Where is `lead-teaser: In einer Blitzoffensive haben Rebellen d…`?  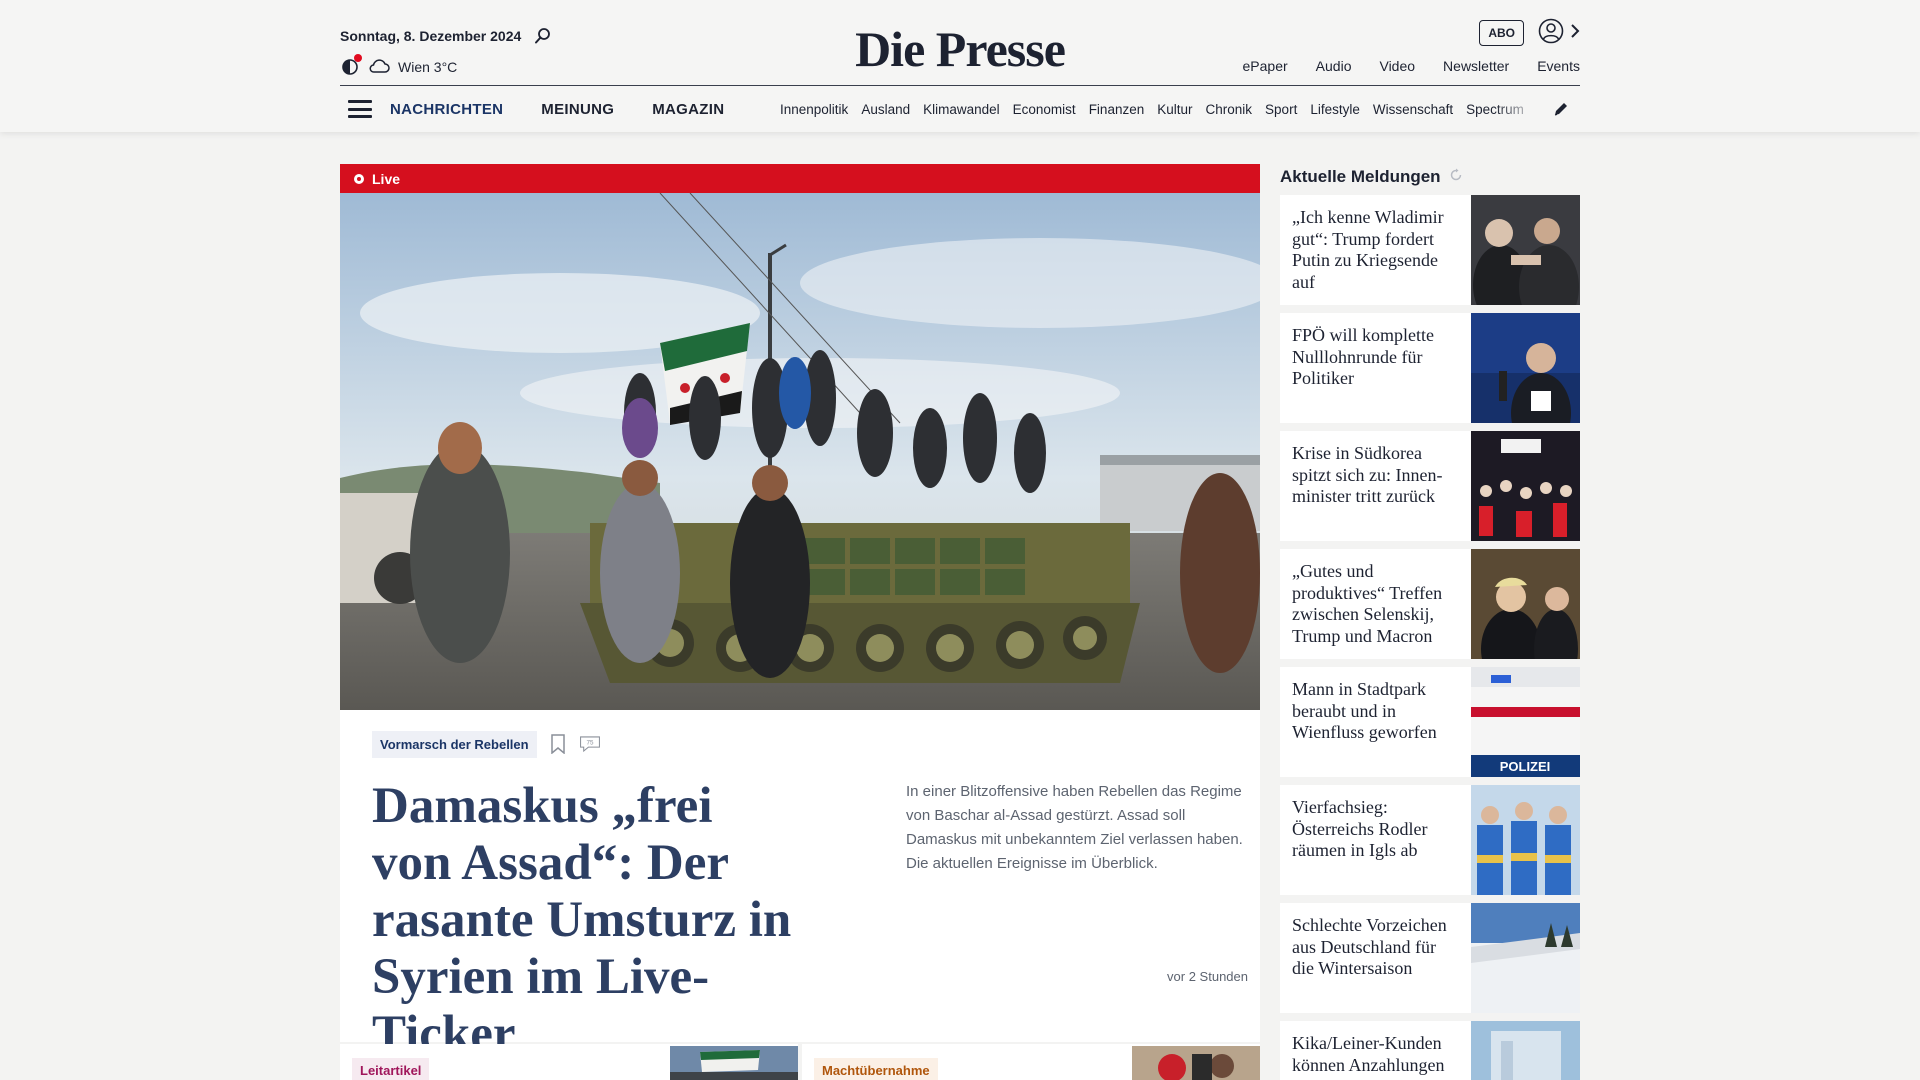
lead-teaser: In einer Blitzoffensive haben Rebellen d… is located at coordinates (1074, 827).